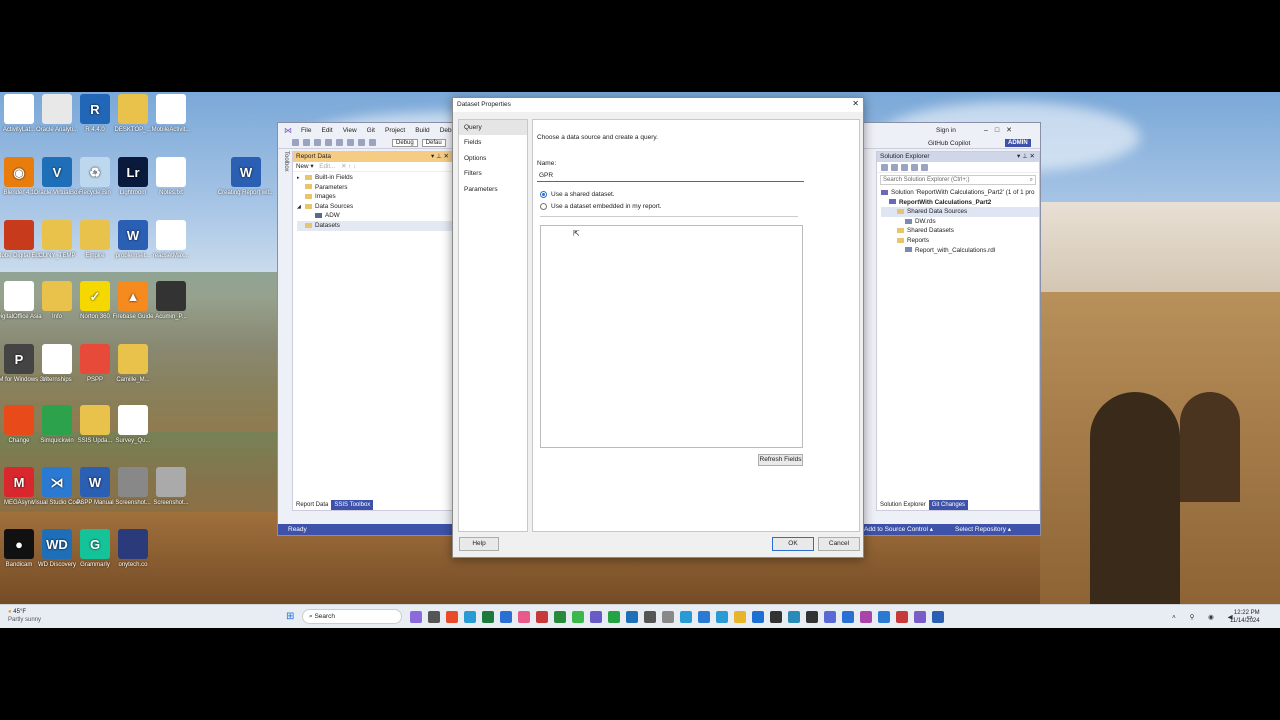 Image resolution: width=1280 pixels, height=720 pixels. What do you see at coordinates (326, 130) in the screenshot?
I see `menu-item: Edit` at bounding box center [326, 130].